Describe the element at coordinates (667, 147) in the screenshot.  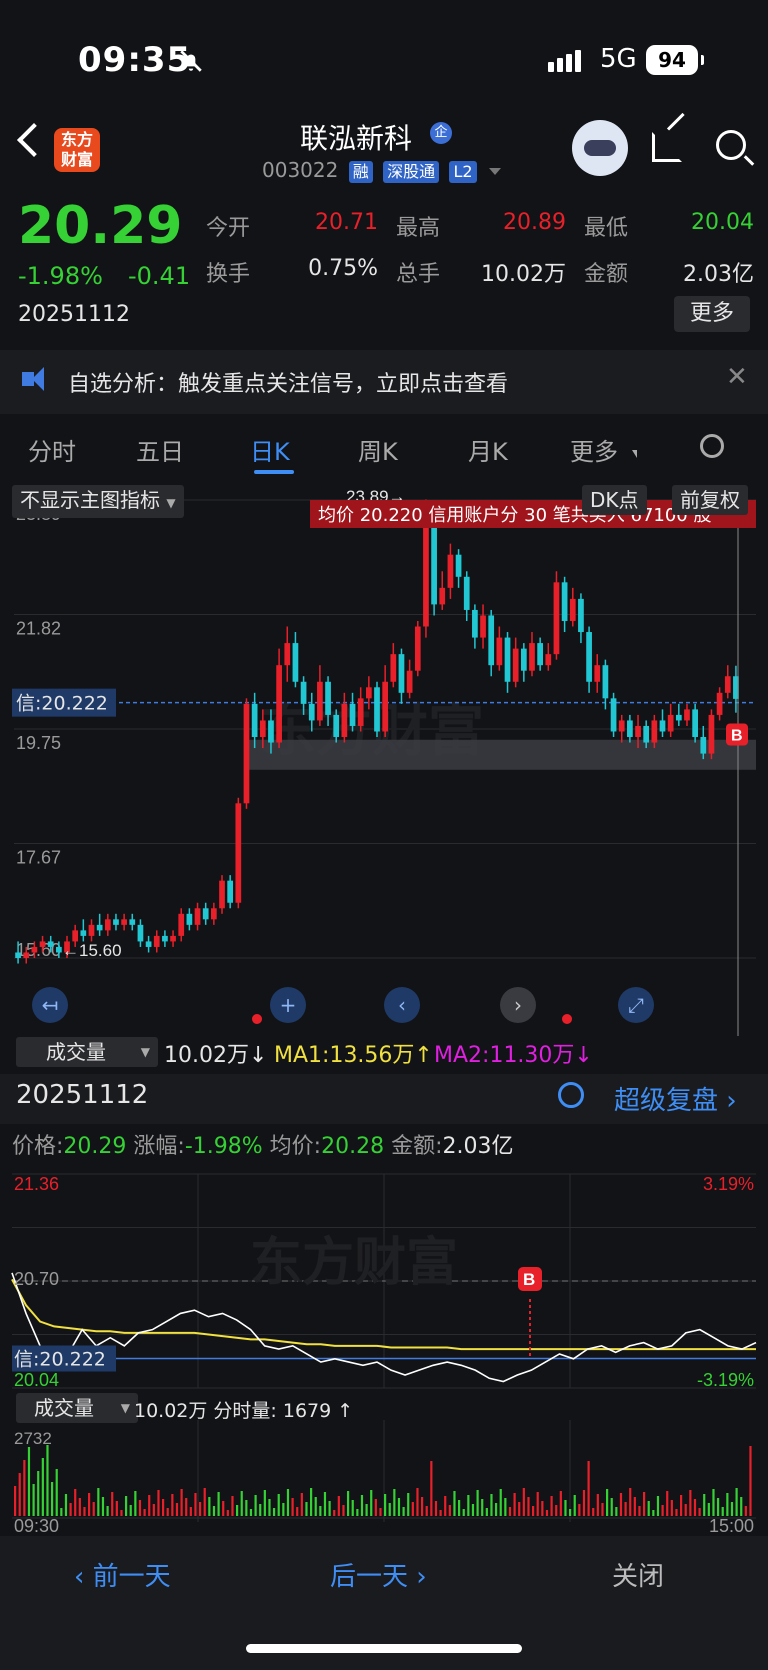
I see `share-icon` at that location.